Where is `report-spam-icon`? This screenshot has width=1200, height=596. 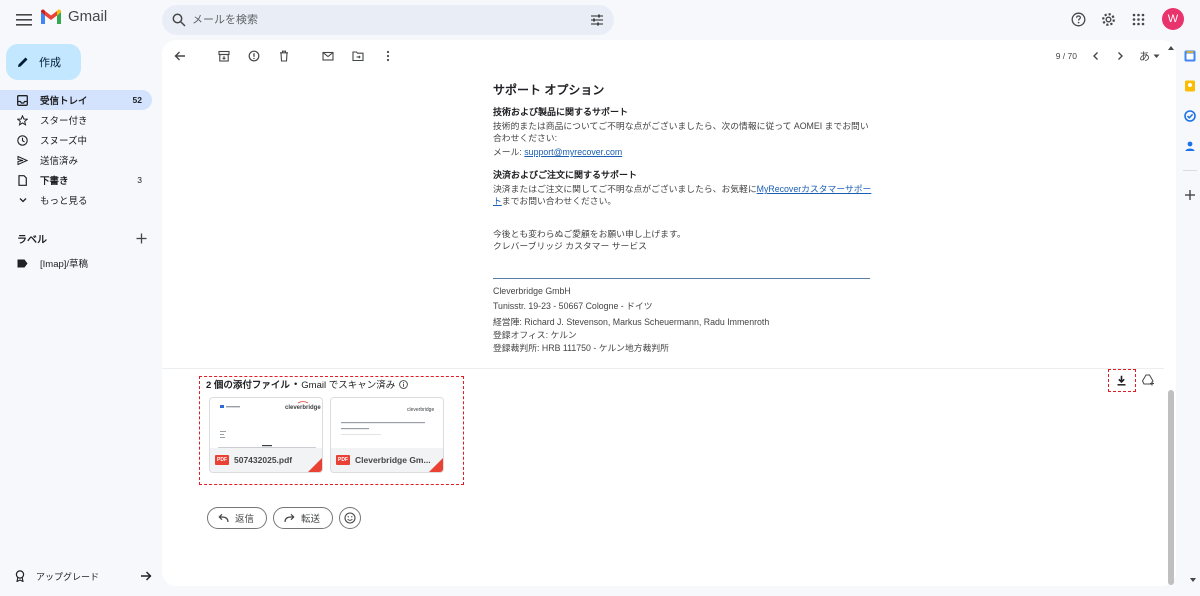 report-spam-icon is located at coordinates (254, 56).